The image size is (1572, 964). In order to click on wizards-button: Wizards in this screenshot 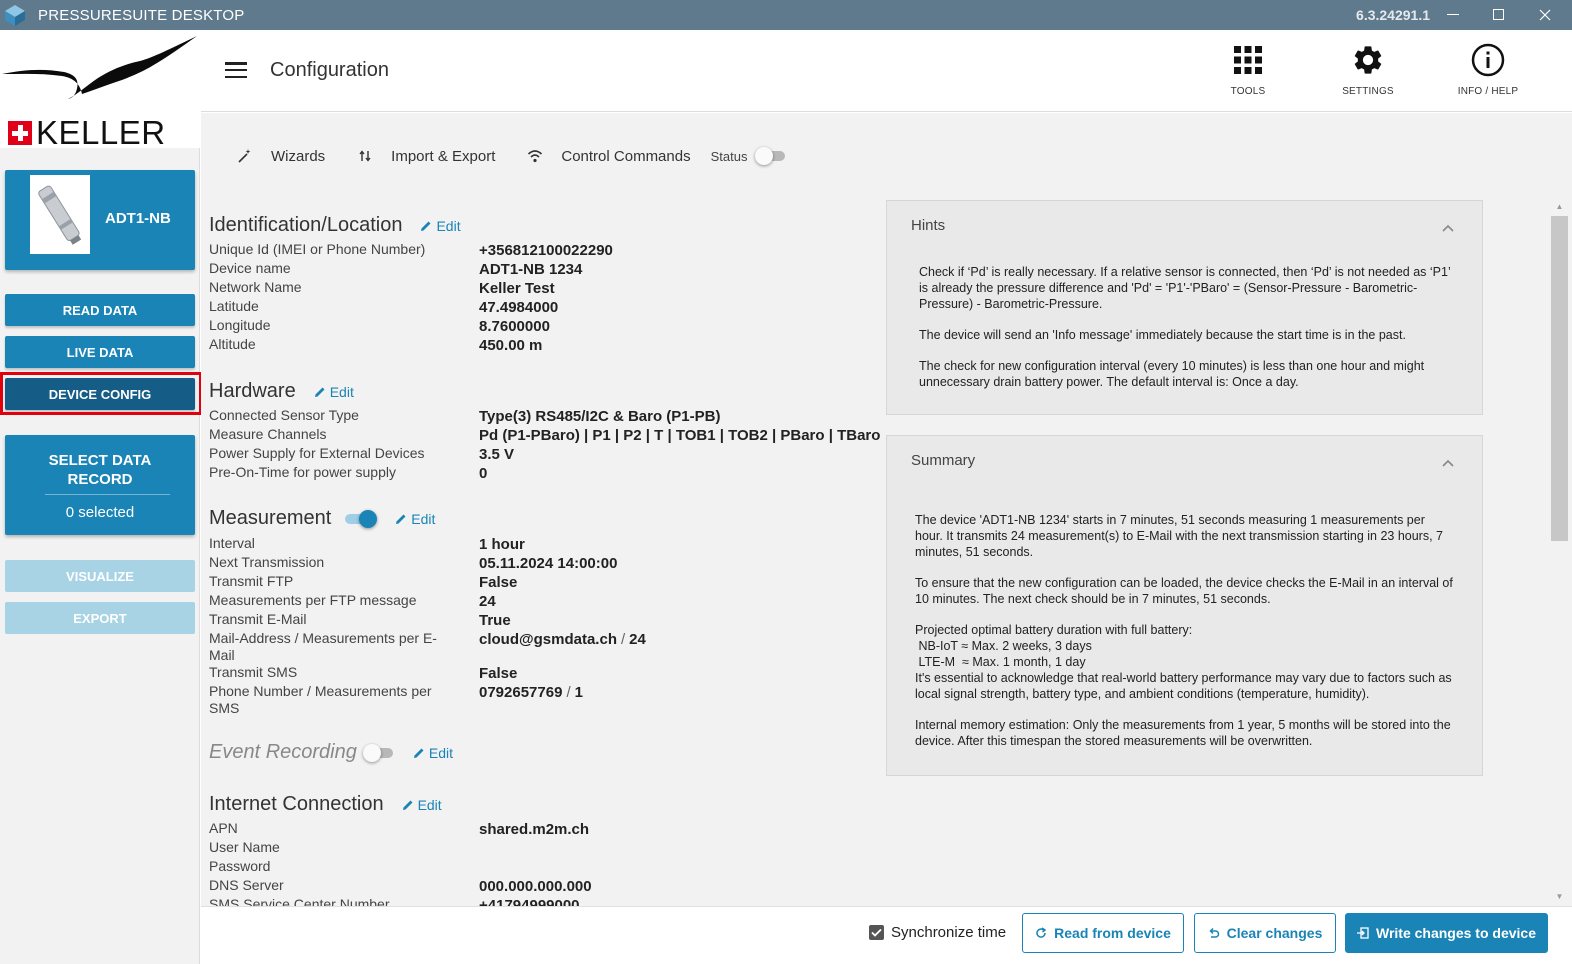, I will do `click(280, 156)`.